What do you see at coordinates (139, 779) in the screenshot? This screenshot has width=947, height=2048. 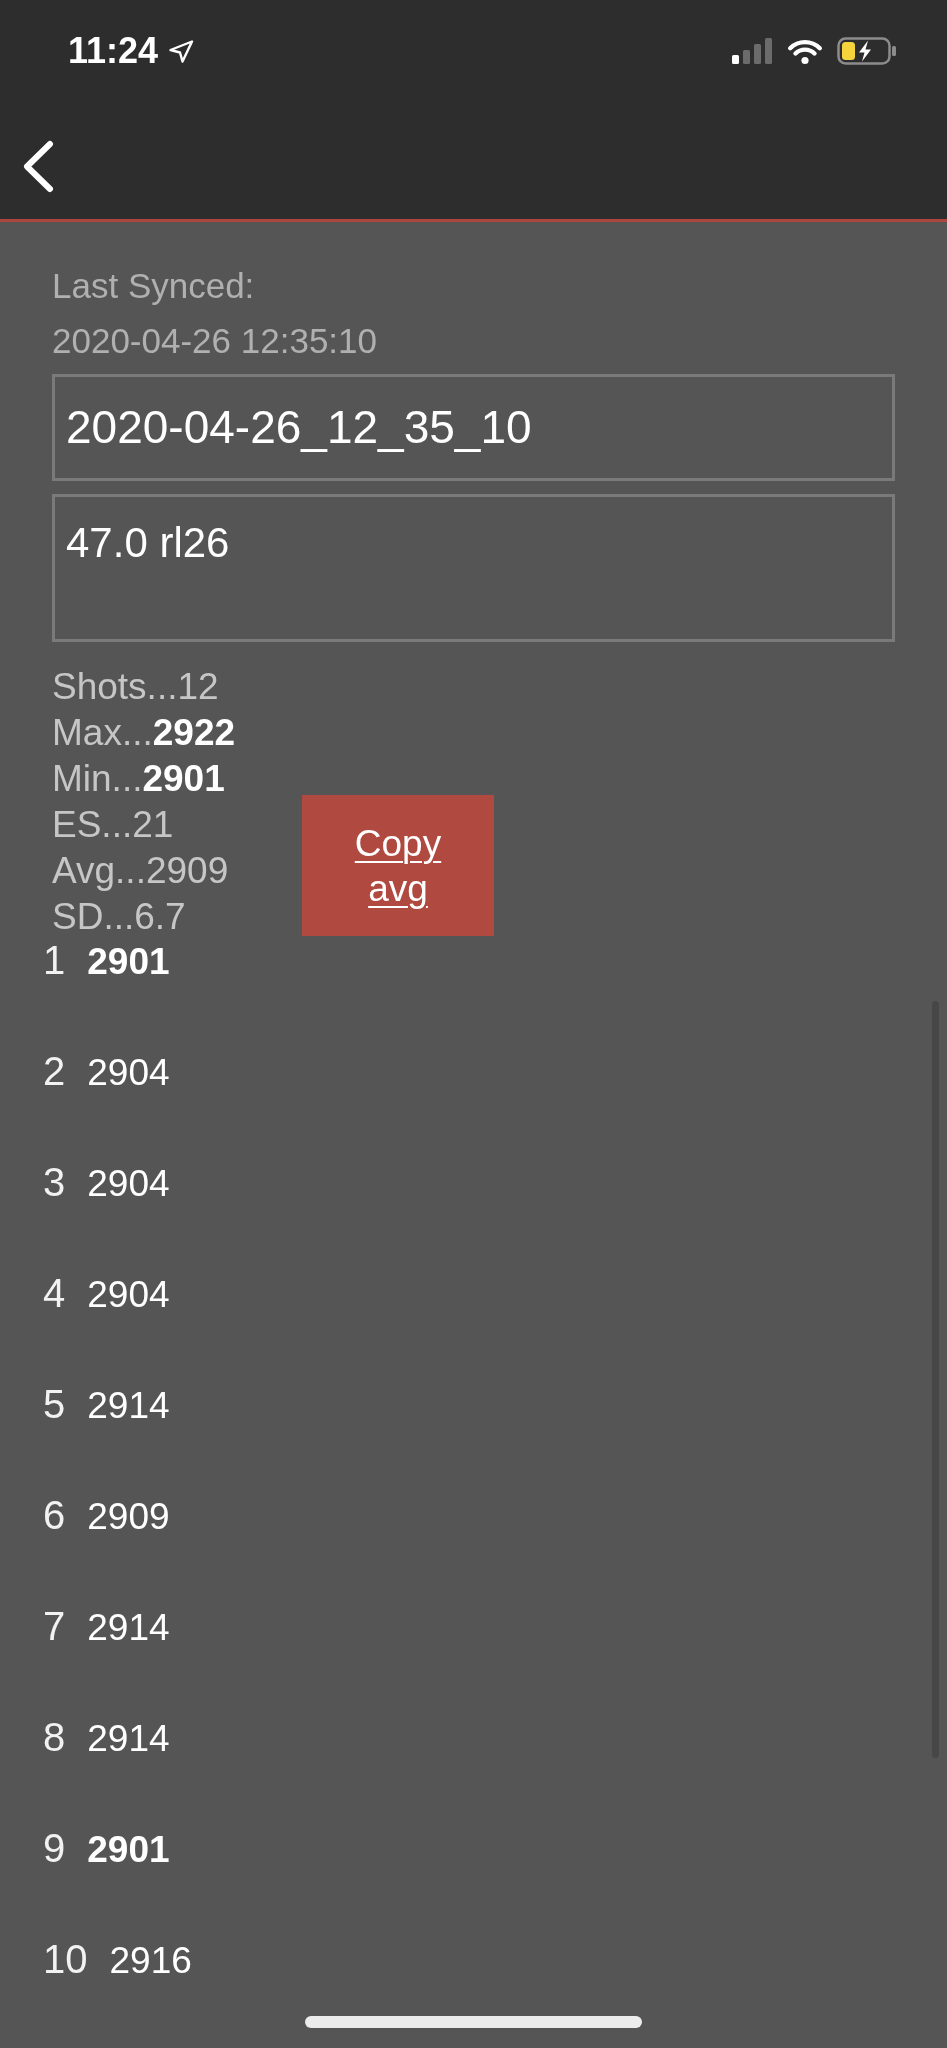 I see `stat-line: Min...2901` at bounding box center [139, 779].